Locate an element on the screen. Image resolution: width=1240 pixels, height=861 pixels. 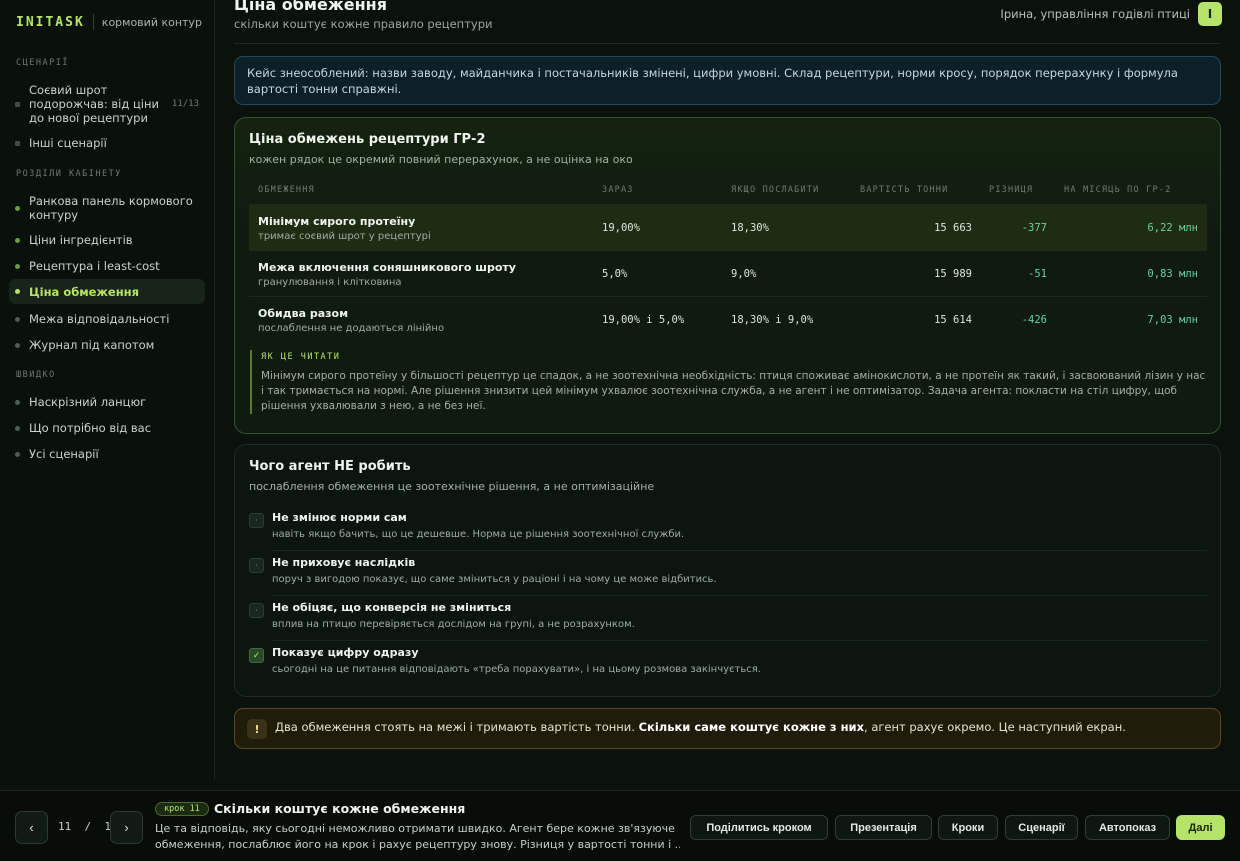
avatar: І is located at coordinates (1210, 14).